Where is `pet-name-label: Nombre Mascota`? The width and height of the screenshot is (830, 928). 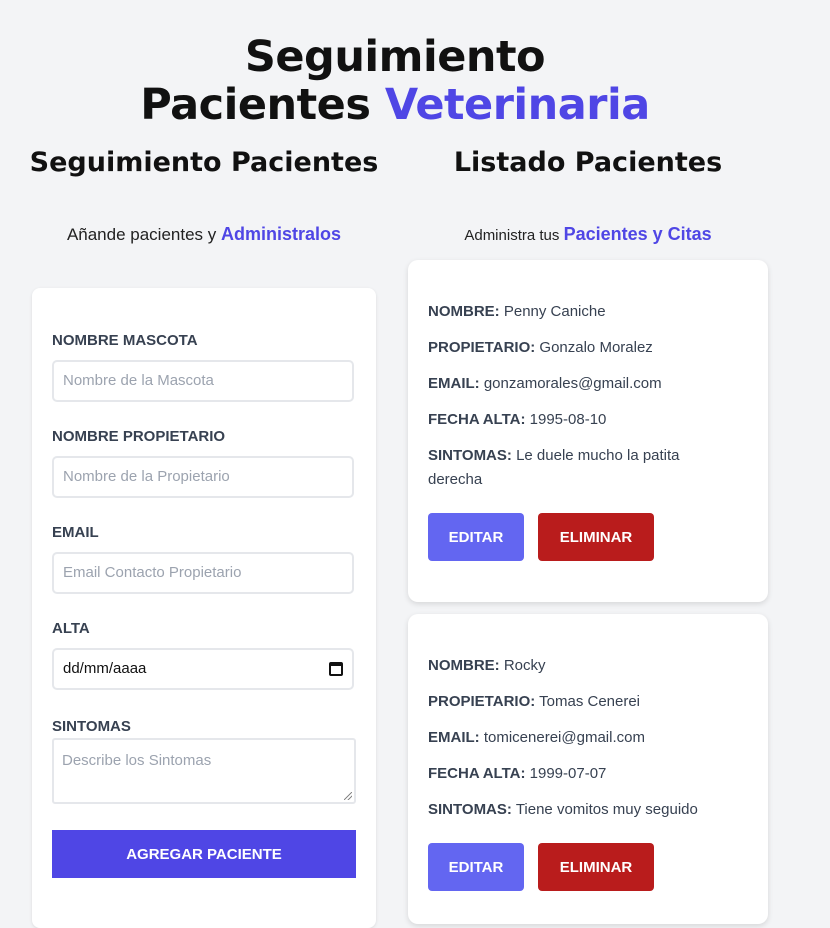
pet-name-label: Nombre Mascota is located at coordinates (125, 340).